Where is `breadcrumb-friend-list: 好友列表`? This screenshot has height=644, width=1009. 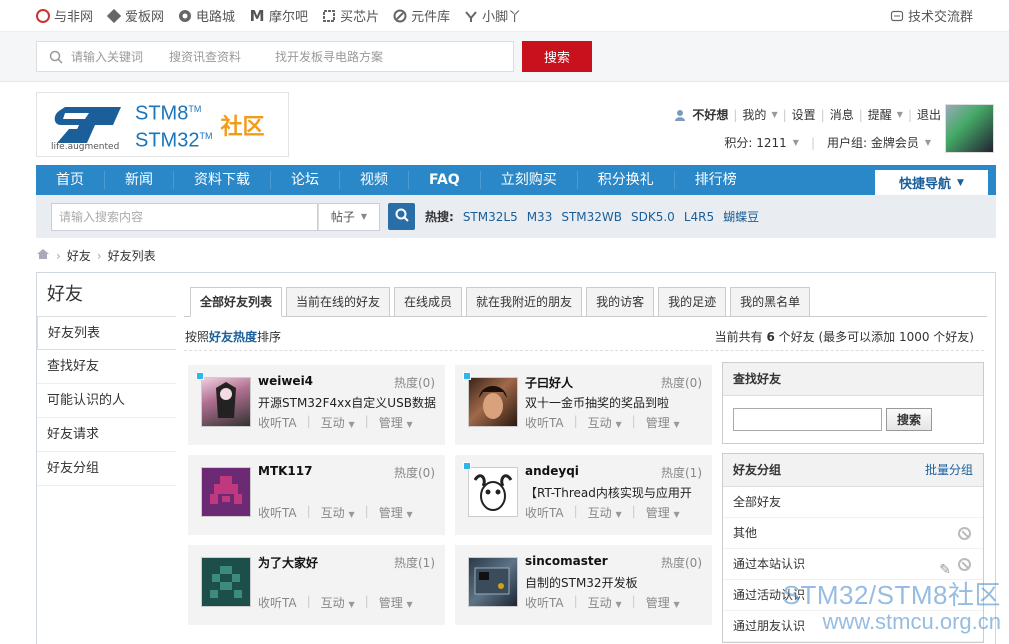
breadcrumb-friend-list: 好友列表 is located at coordinates (132, 255).